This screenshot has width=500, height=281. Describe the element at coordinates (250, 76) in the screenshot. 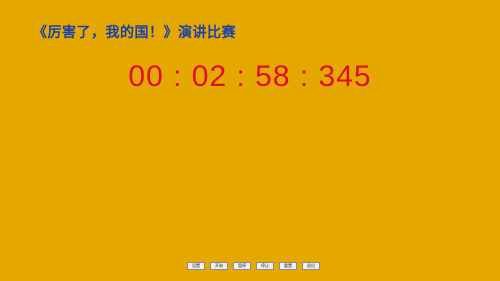

I see `timer-display: 00 : 02 : 58 : 345` at that location.